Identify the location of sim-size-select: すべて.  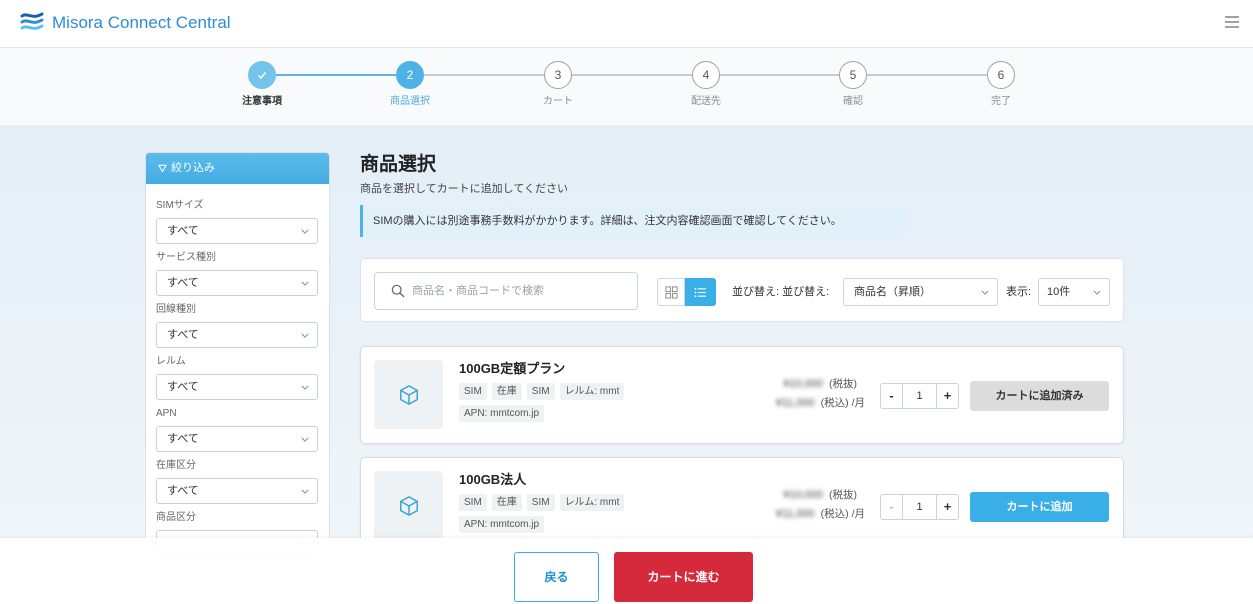
(237, 231).